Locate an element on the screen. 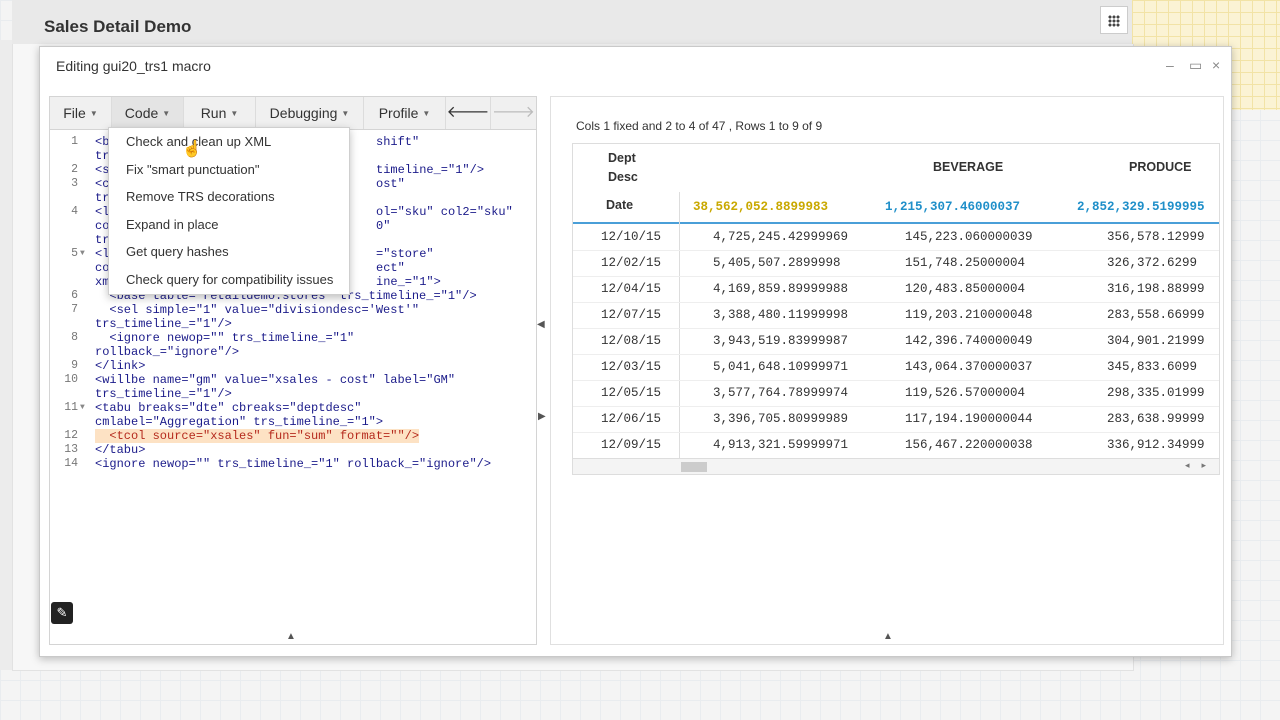  line-number: 11 is located at coordinates (71, 407).